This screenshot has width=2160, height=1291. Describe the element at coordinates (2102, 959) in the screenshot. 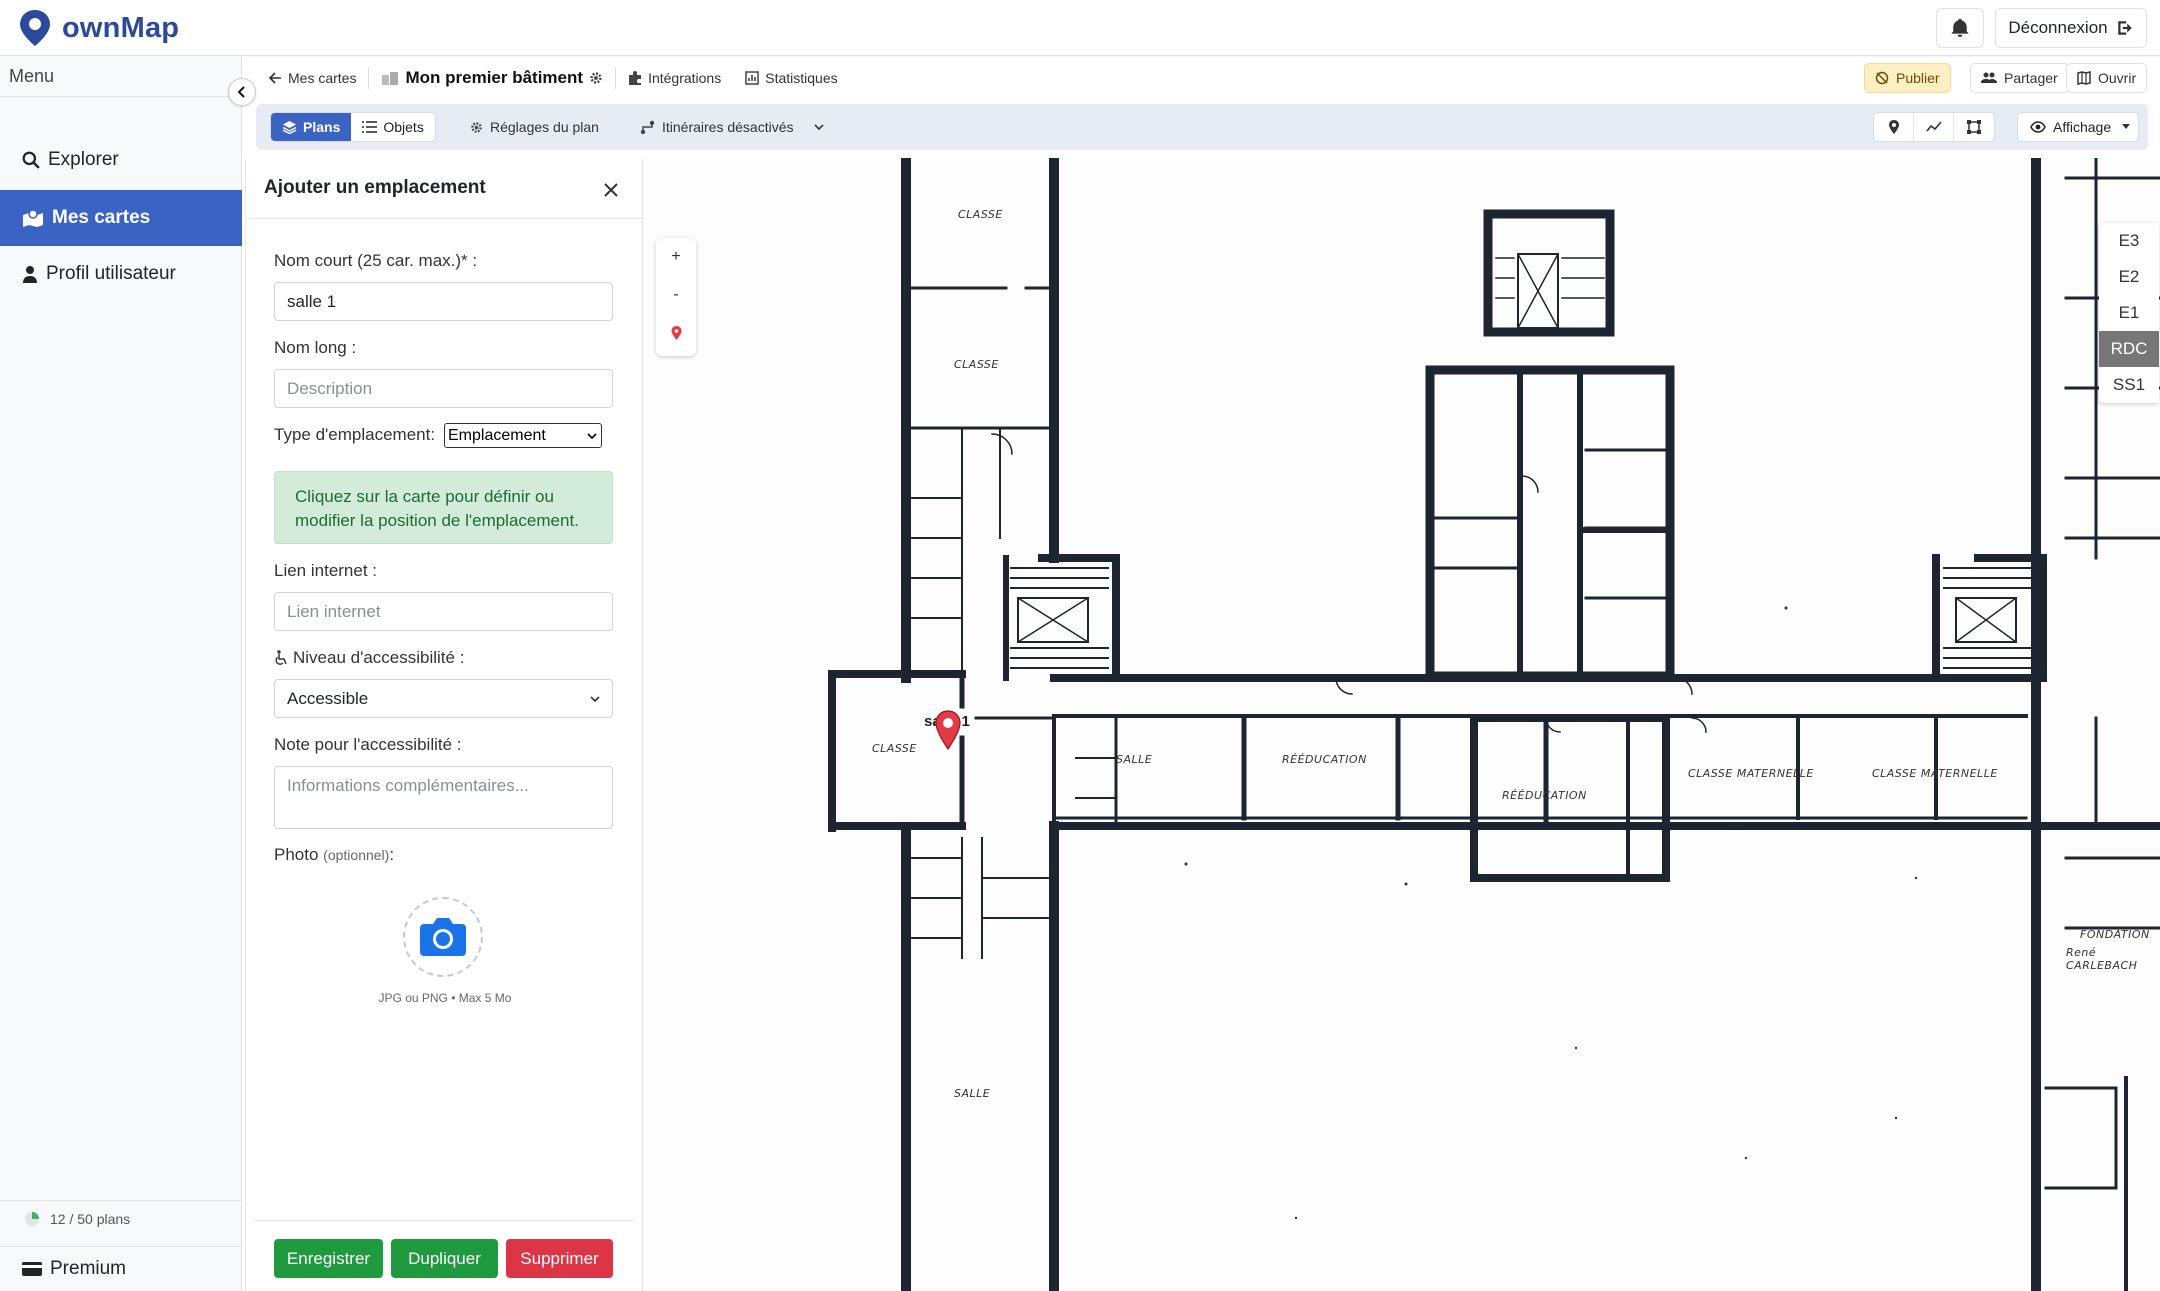

I see `room-label: René CARLEBACH` at that location.